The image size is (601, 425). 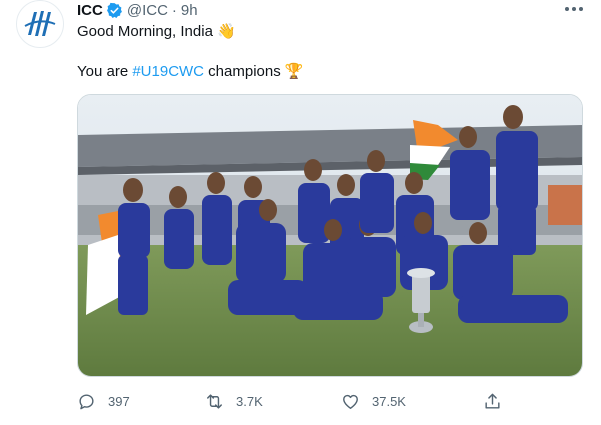 What do you see at coordinates (249, 401) in the screenshot?
I see `retweet-count: 3.7K` at bounding box center [249, 401].